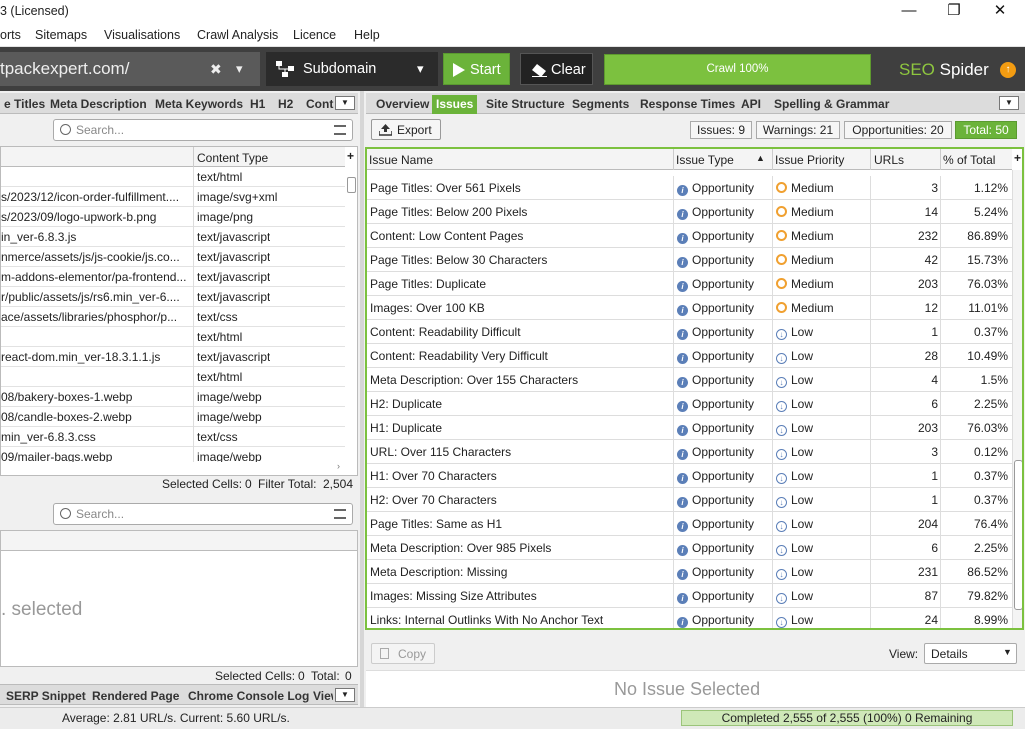  Describe the element at coordinates (130, 69) in the screenshot. I see `url-input: tpackexpert.com/ ✖ ▾` at that location.